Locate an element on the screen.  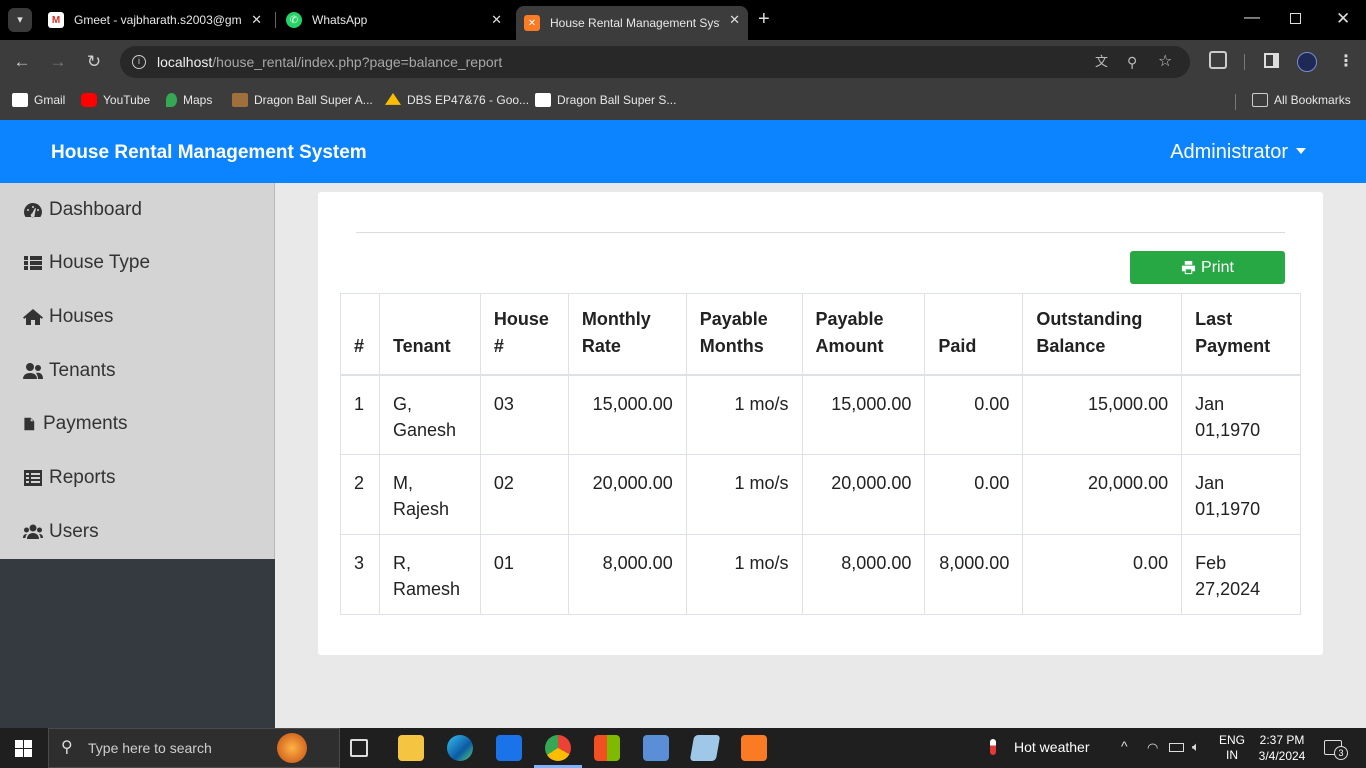
translate-icon: 文 is located at coordinates (1101, 62).